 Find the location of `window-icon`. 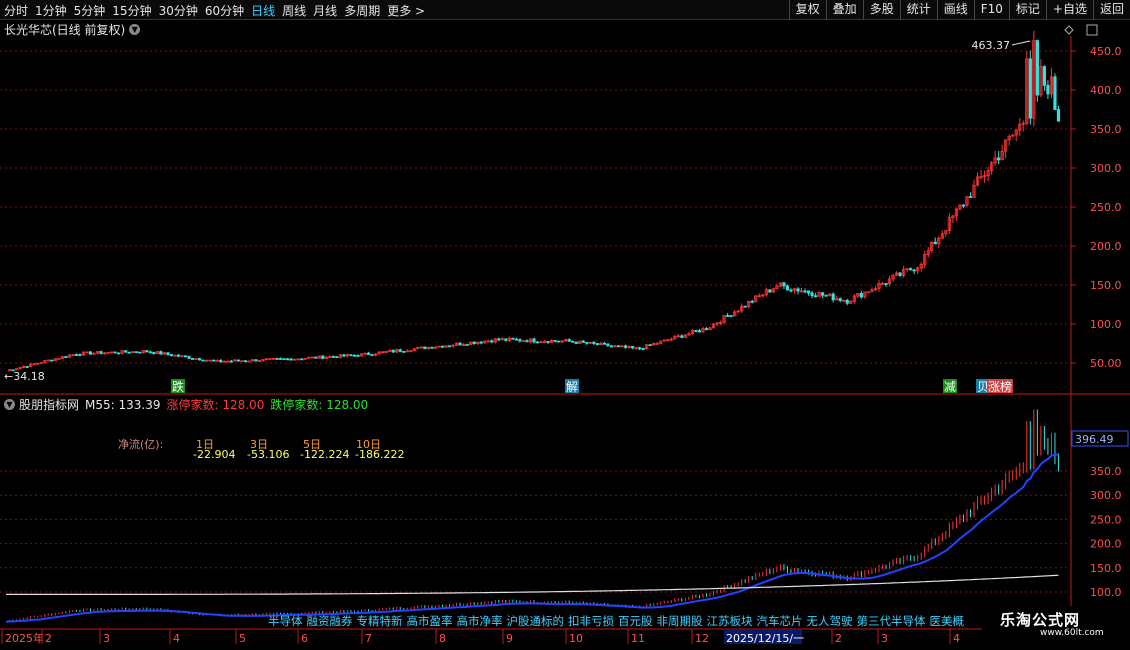

window-icon is located at coordinates (1092, 30).